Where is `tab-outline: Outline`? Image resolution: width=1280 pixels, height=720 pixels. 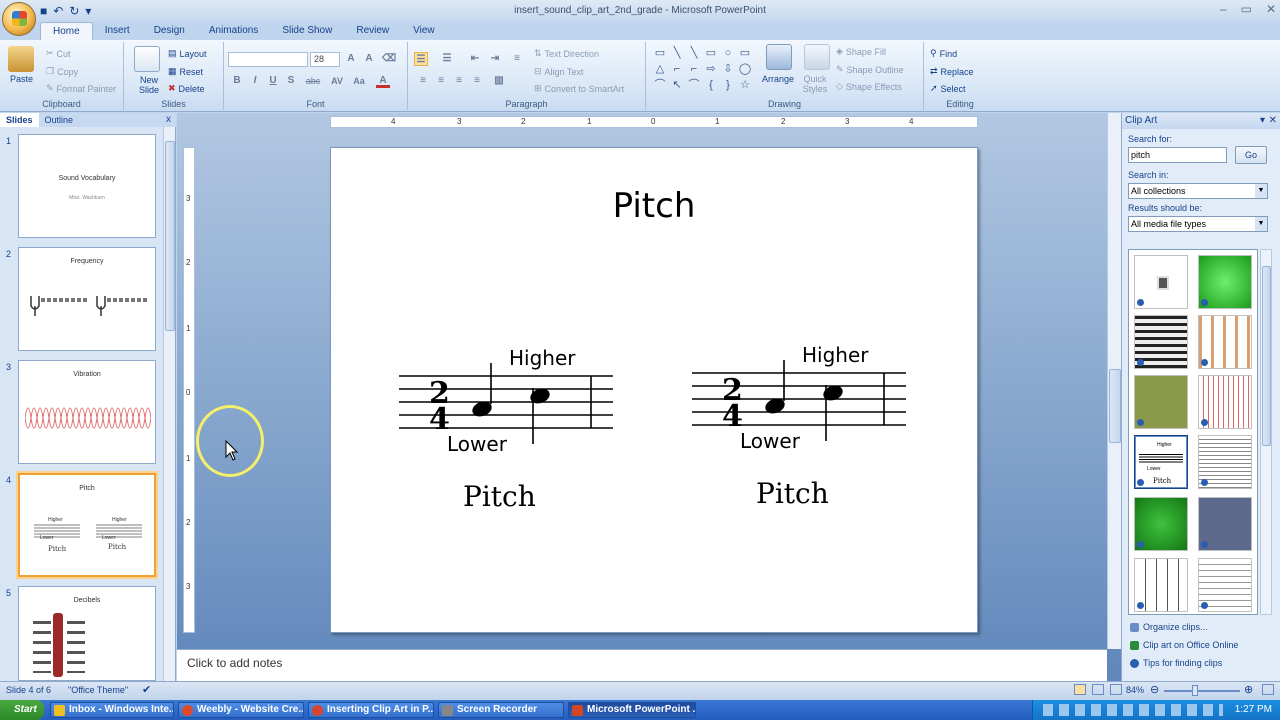
tab-outline: Outline is located at coordinates (59, 120).